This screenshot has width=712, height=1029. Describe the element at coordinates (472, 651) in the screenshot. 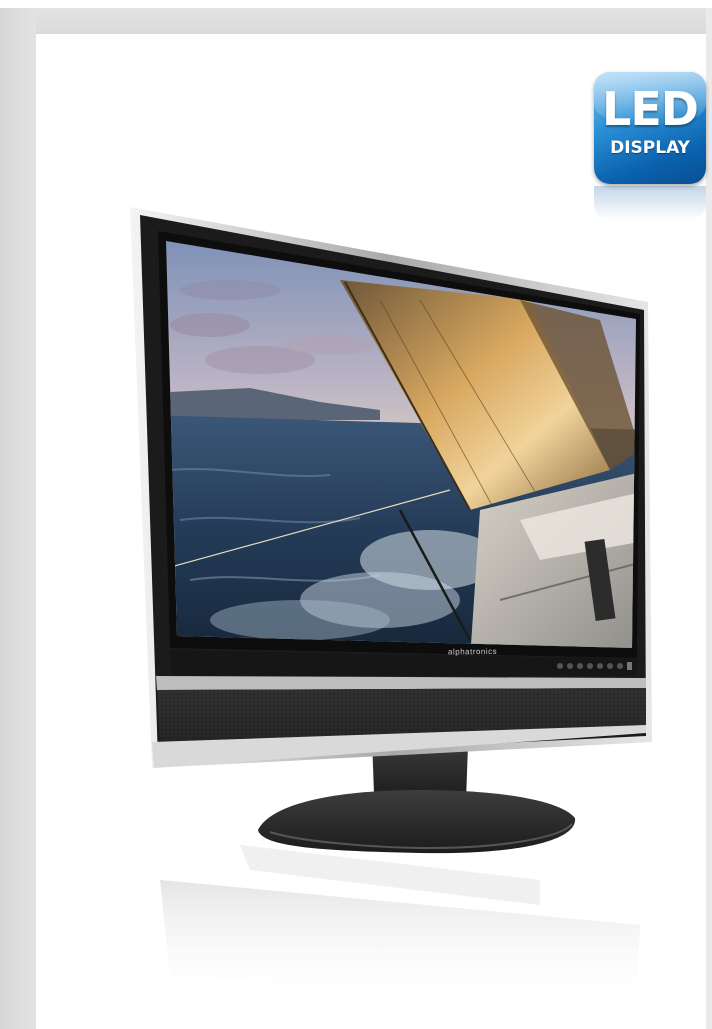

I see `brand-label: alphatronics` at that location.